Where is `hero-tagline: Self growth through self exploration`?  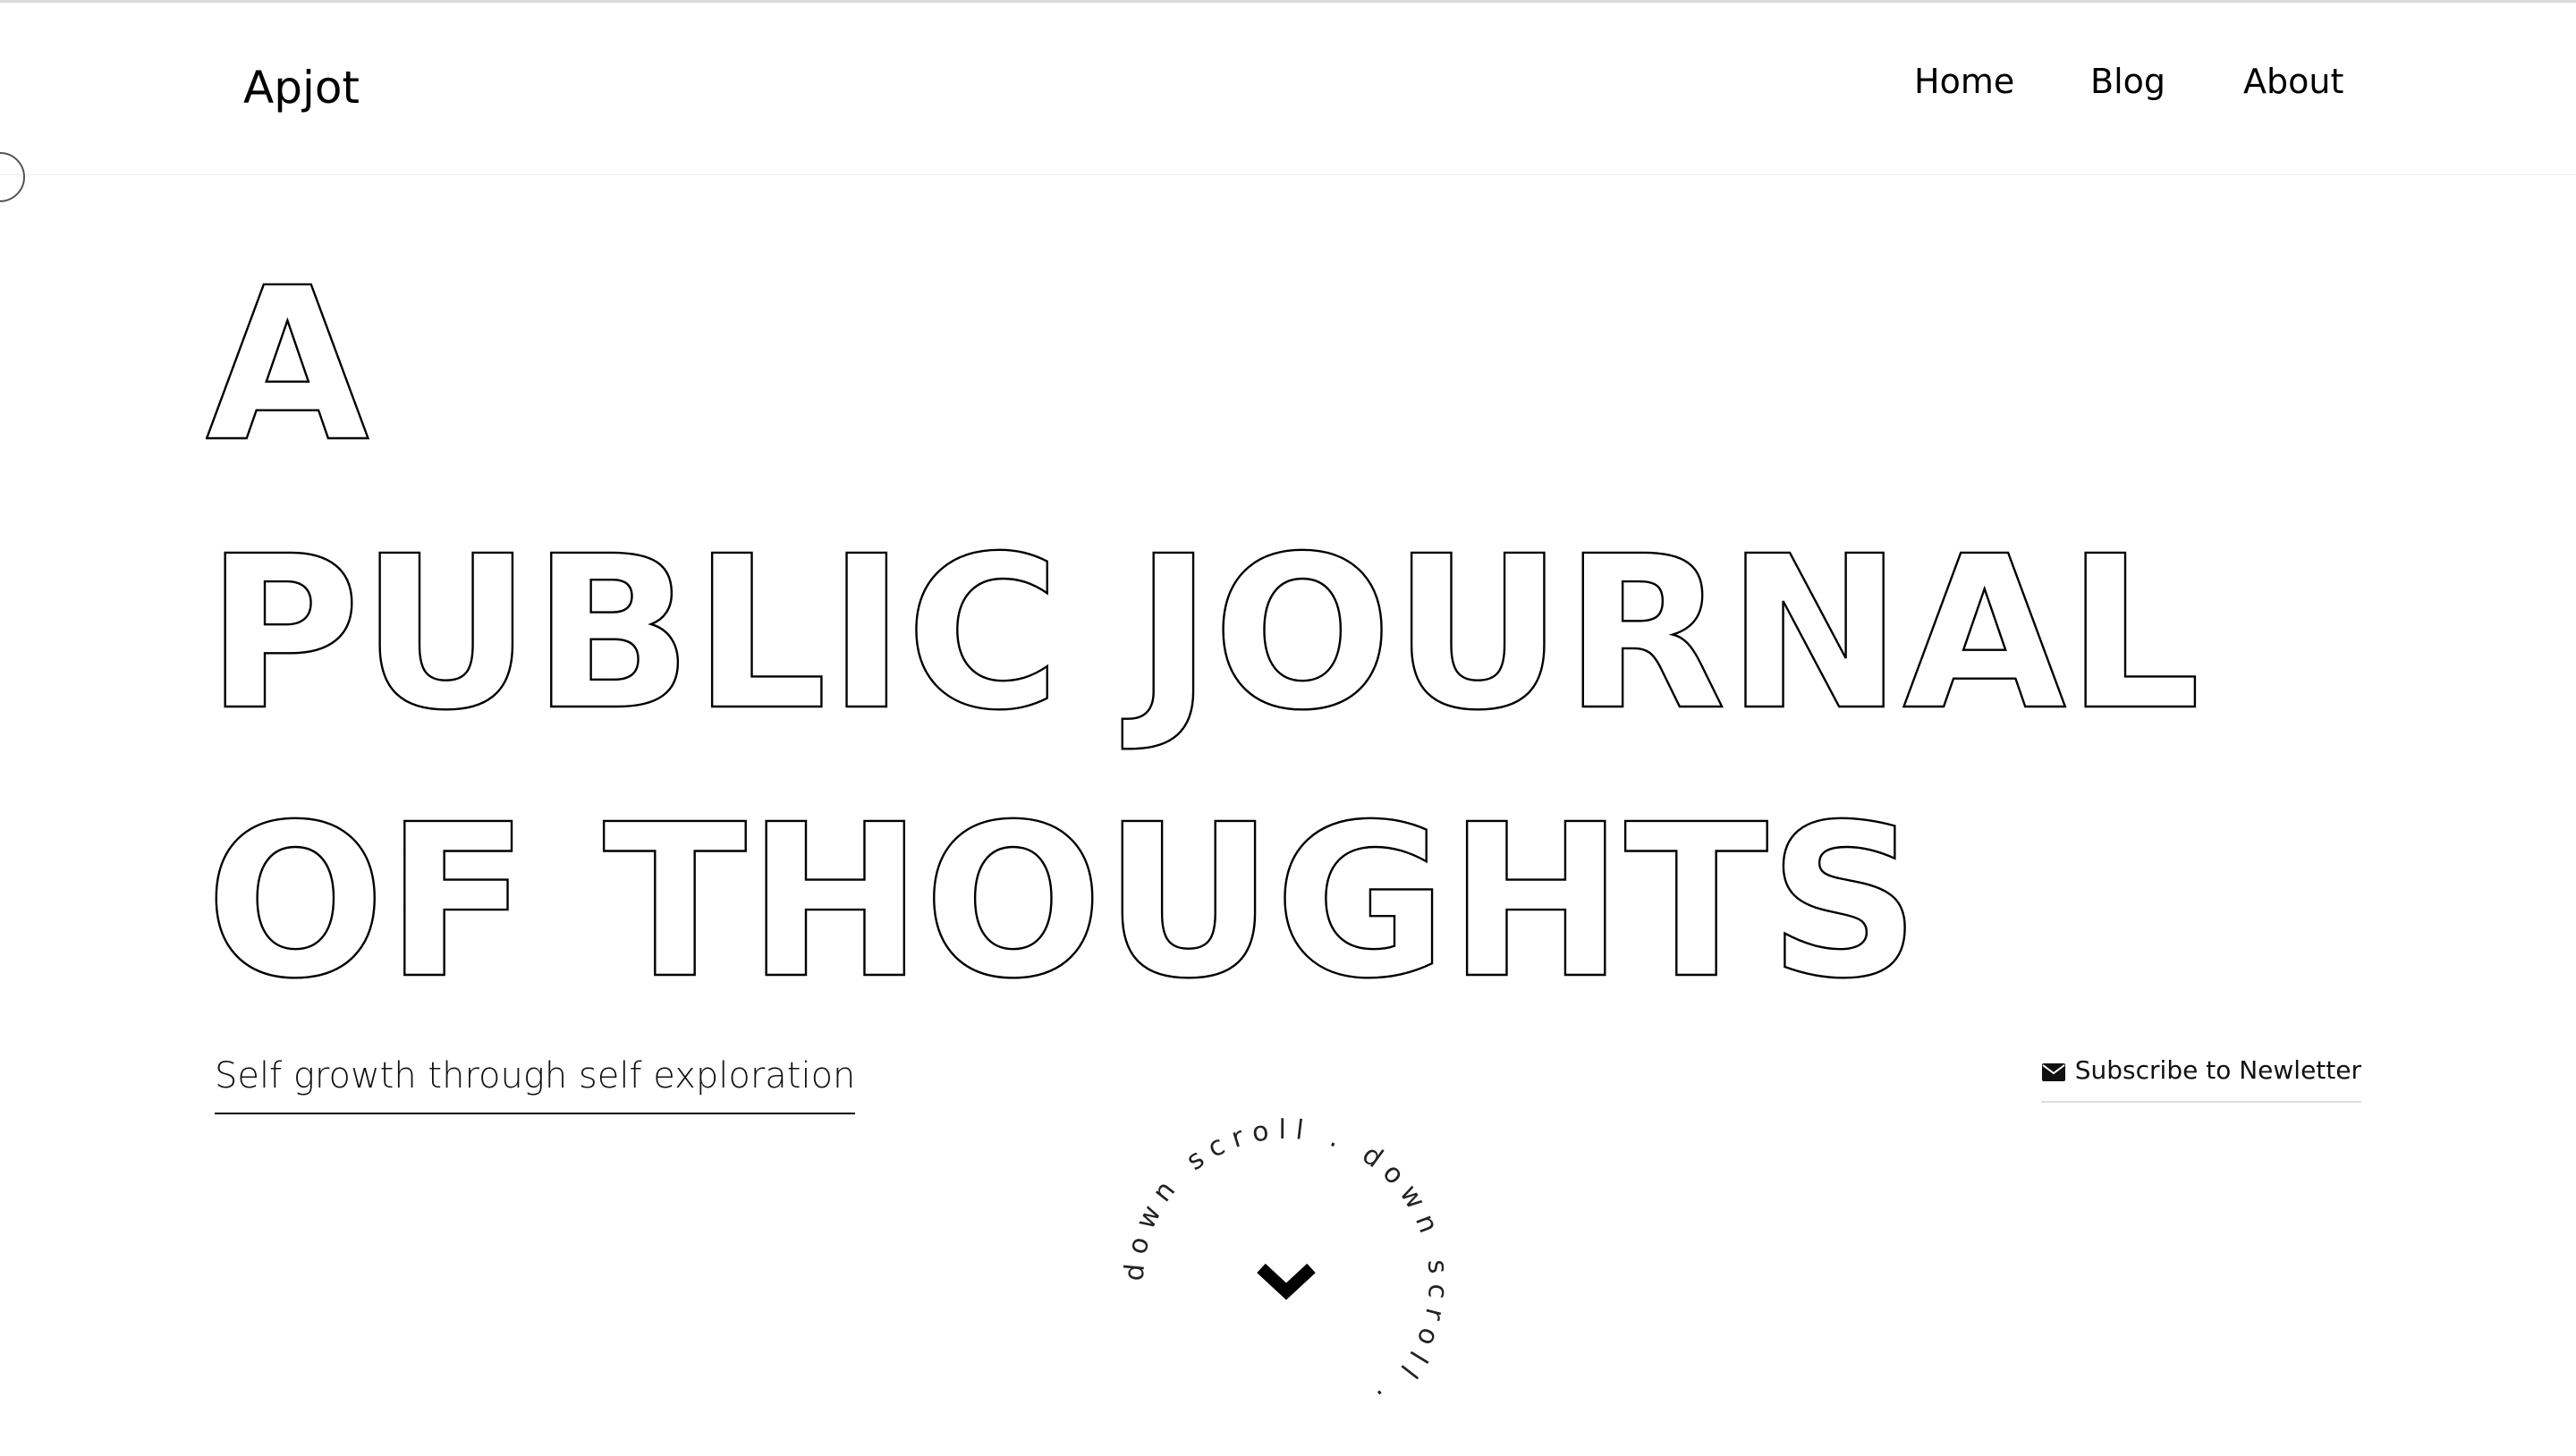
hero-tagline: Self growth through self exploration is located at coordinates (535, 1084).